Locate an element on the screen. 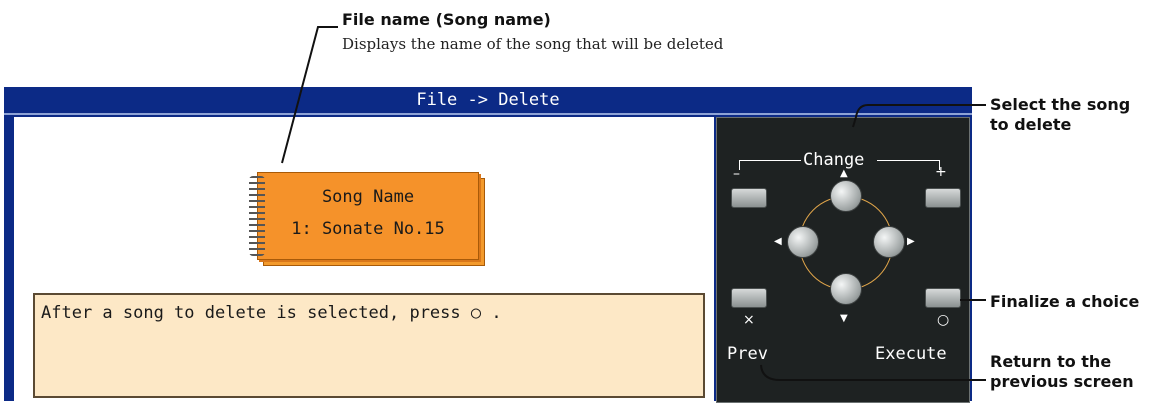 The image size is (1175, 403). screen-title: File -> Delete is located at coordinates (488, 101).